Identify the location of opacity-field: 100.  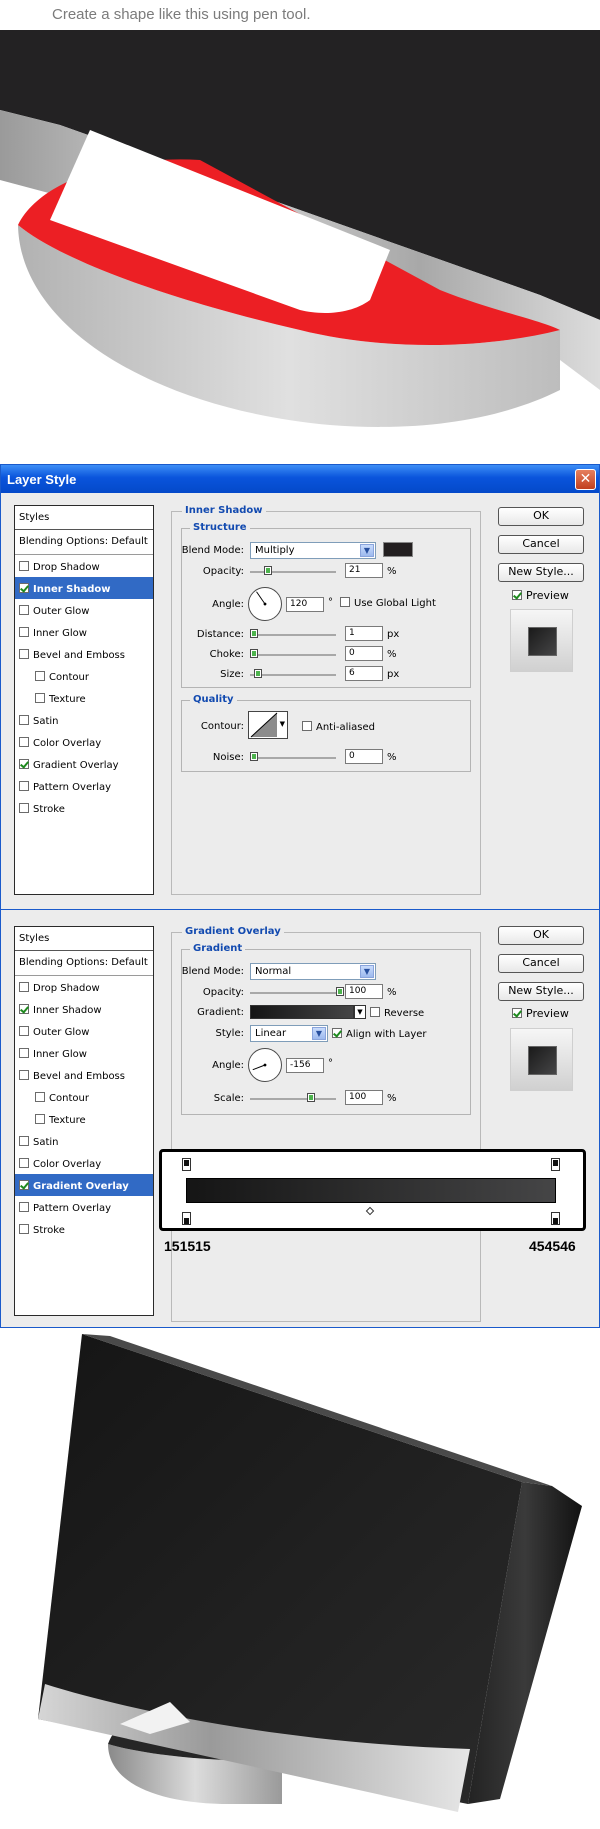
(364, 991).